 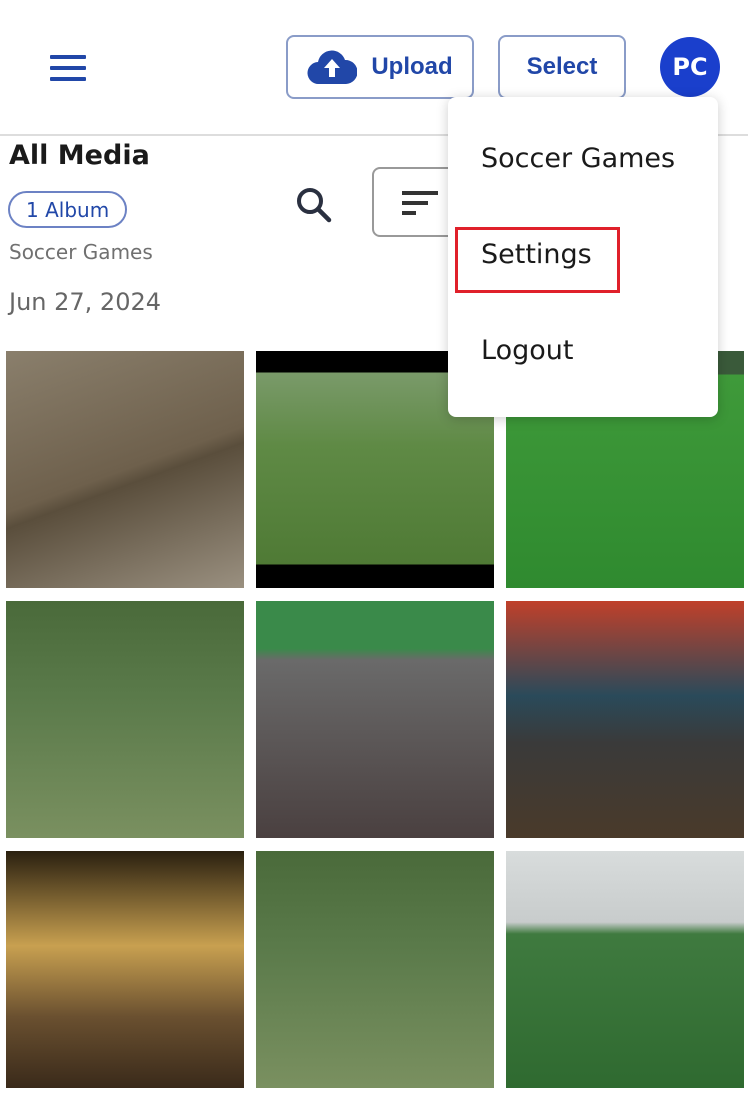 What do you see at coordinates (527, 350) in the screenshot?
I see `menu-item-logout: Logout` at bounding box center [527, 350].